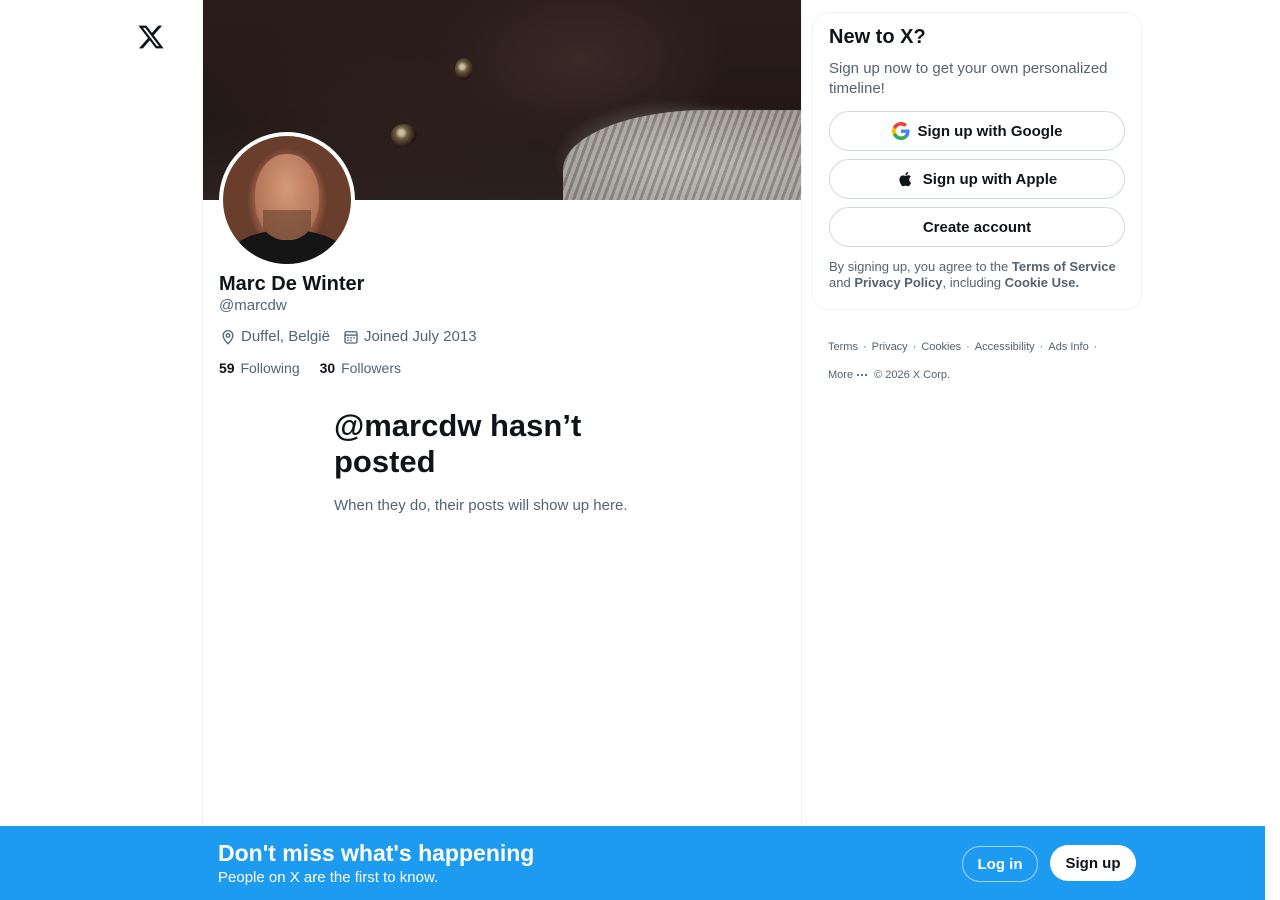  I want to click on footer-terms-link: Terms, so click(843, 347).